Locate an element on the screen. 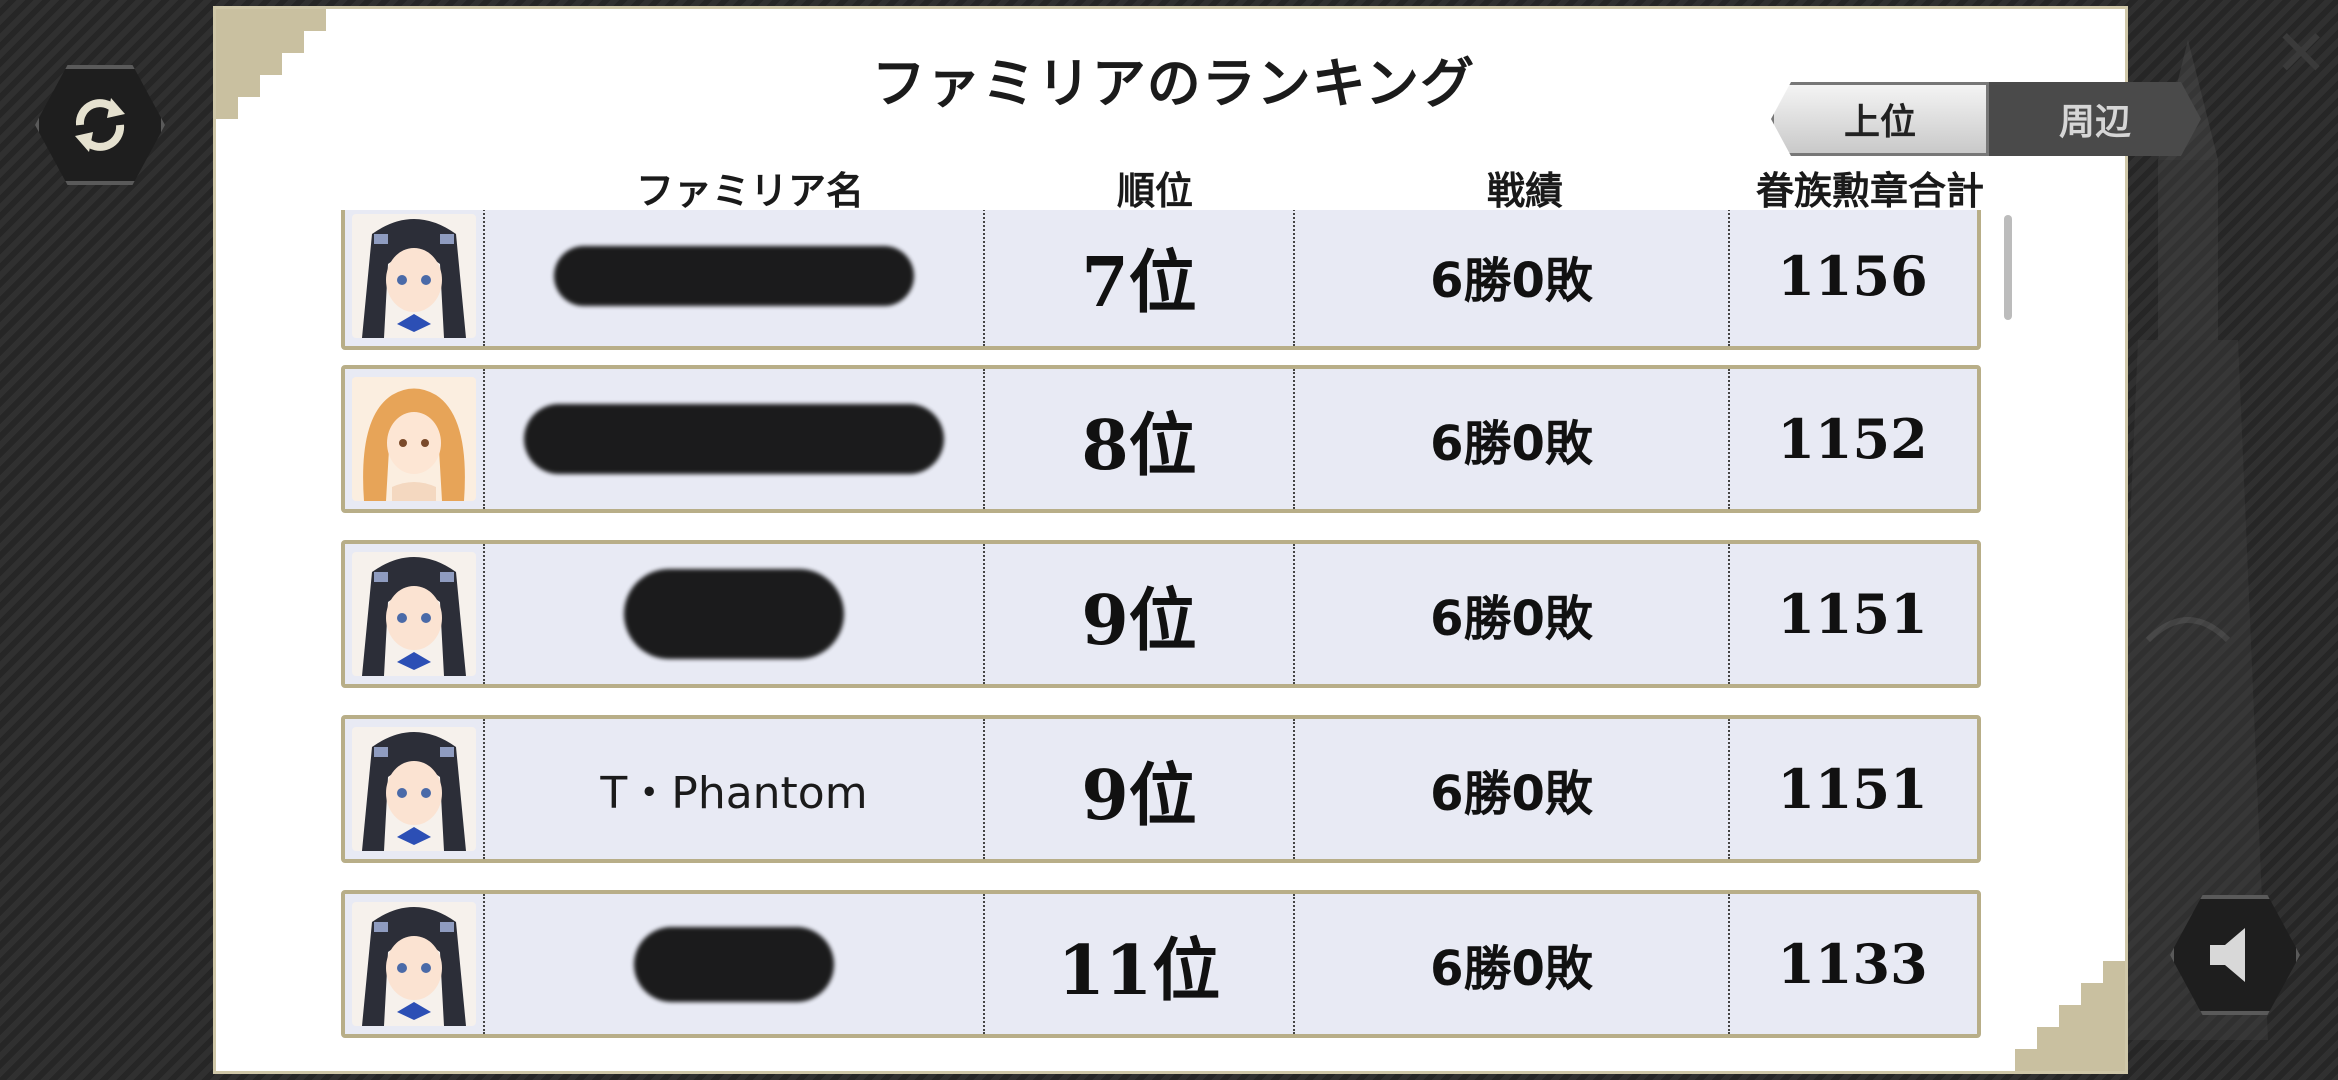 This screenshot has height=1080, width=2338. blonde-portrait is located at coordinates (414, 439).